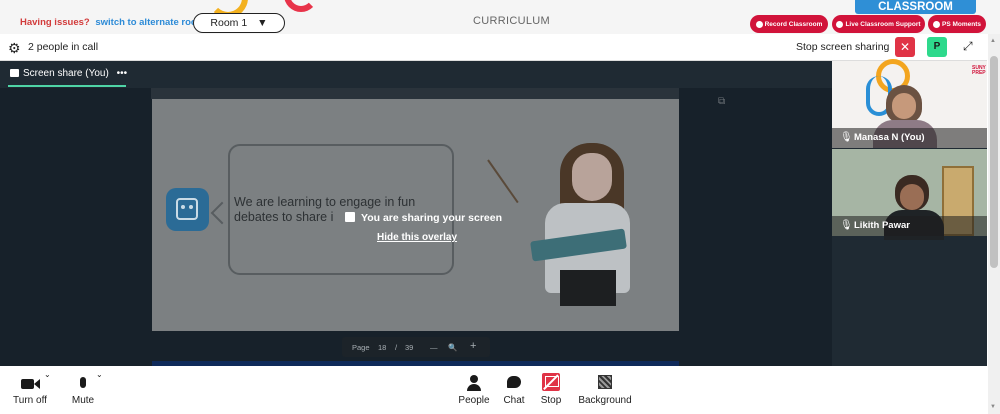  What do you see at coordinates (882, 225) in the screenshot?
I see `participant-name: Likith Pawar` at bounding box center [882, 225].